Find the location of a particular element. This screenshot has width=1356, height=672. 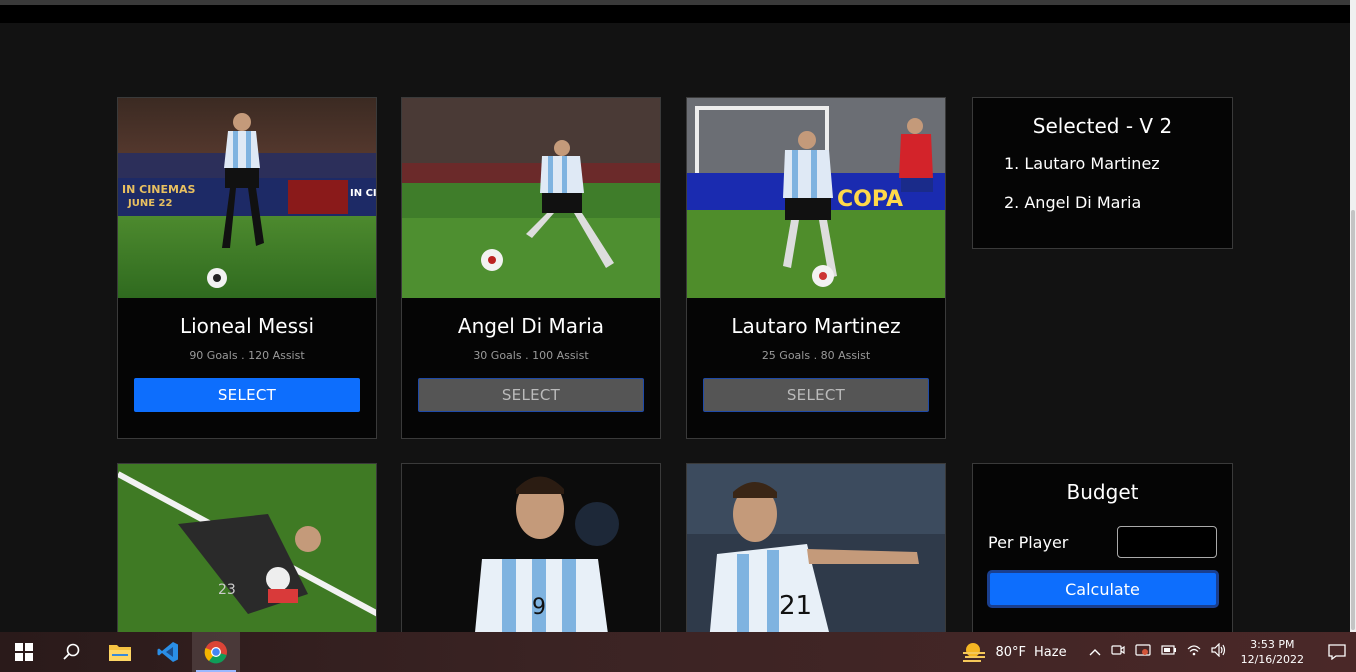

player-photo-higuain: 9 is located at coordinates (531, 548).